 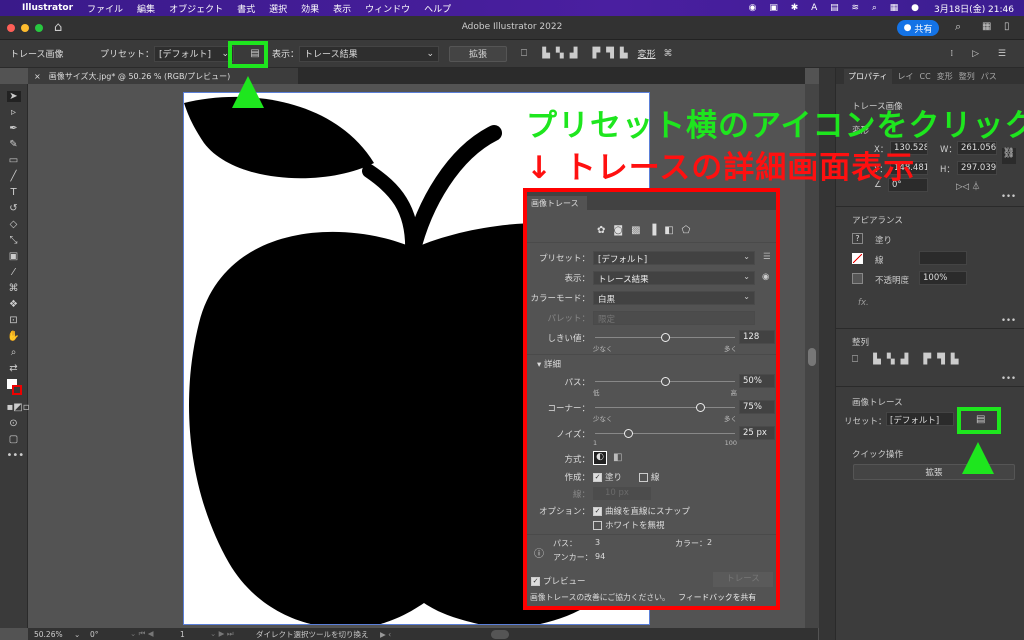 I want to click on h-field: 297.039, so click(x=977, y=168).